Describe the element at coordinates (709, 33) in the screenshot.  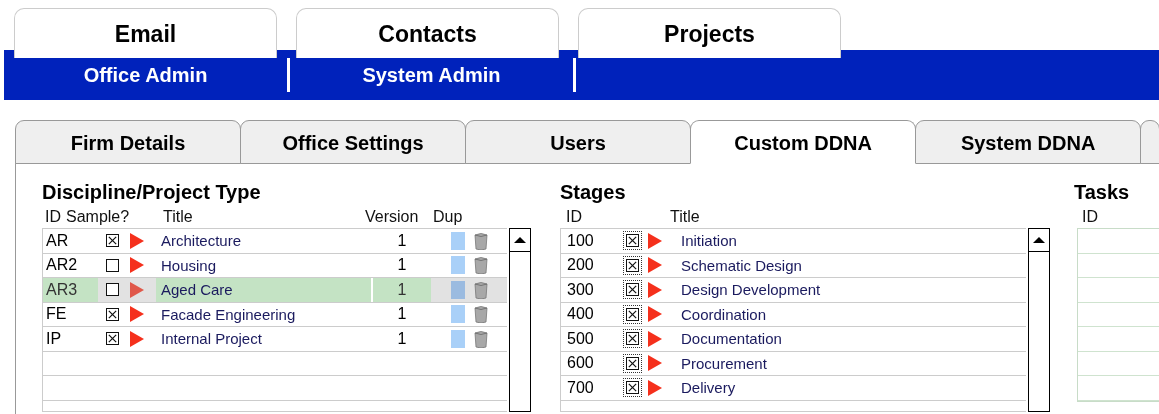
I see `tab: Projects` at that location.